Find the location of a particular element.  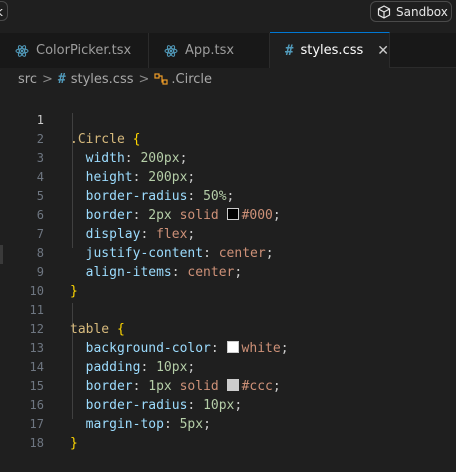

symbol-class-icon is located at coordinates (161, 79).